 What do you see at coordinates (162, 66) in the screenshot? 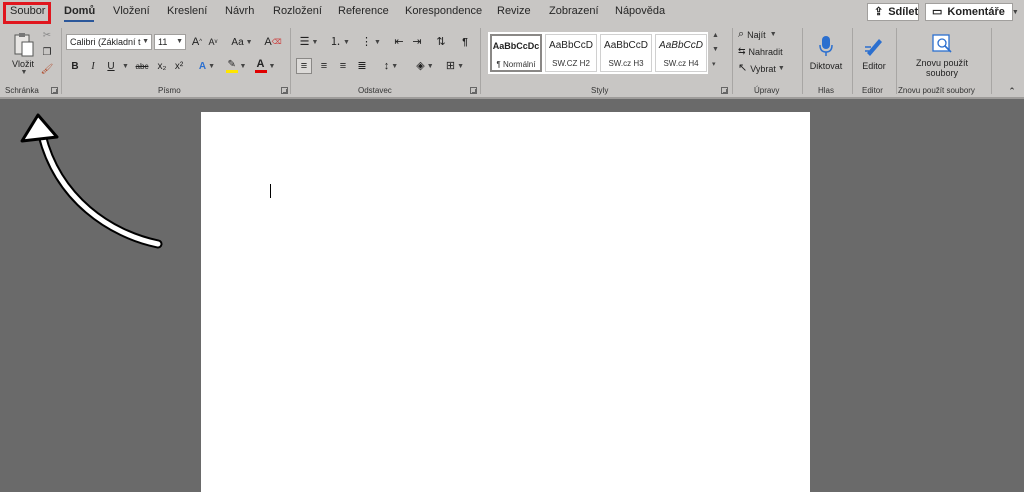
I see `subscript-button: x₂` at bounding box center [162, 66].